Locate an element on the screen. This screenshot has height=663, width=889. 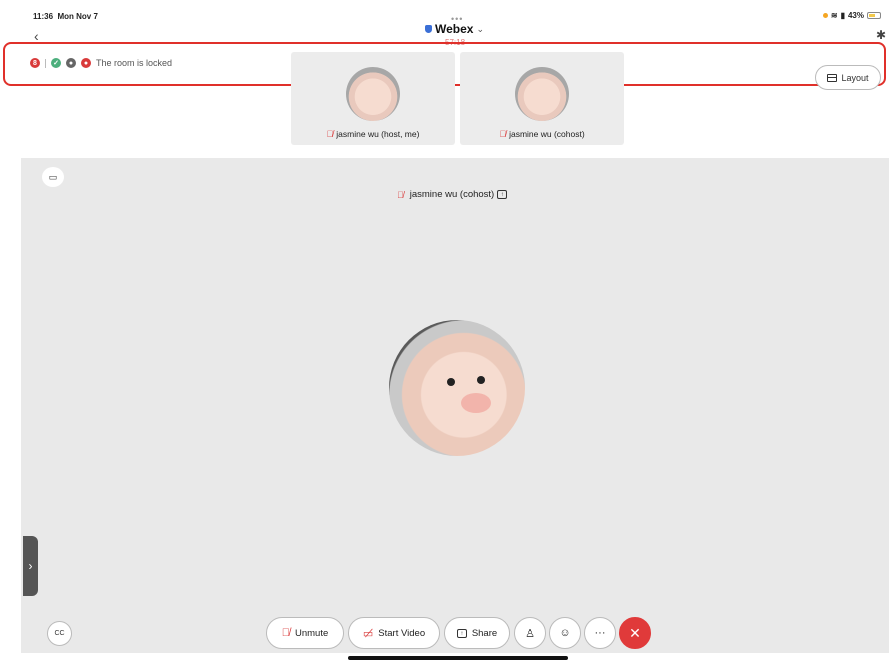
wifi-icon: ≋ is located at coordinates (834, 15).